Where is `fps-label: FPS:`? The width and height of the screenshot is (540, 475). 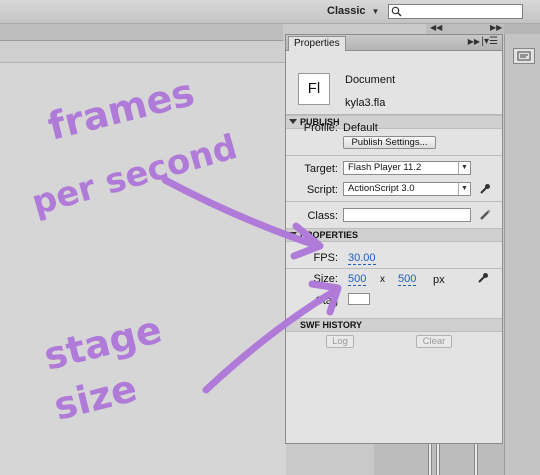 fps-label: FPS: is located at coordinates (325, 258).